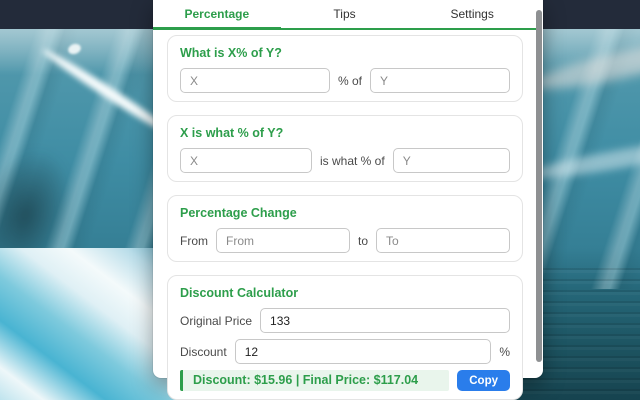 The image size is (640, 400). What do you see at coordinates (472, 14) in the screenshot?
I see `tab-settings: Settings` at bounding box center [472, 14].